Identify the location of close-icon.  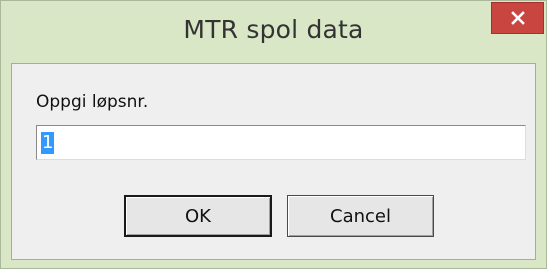
(517, 18).